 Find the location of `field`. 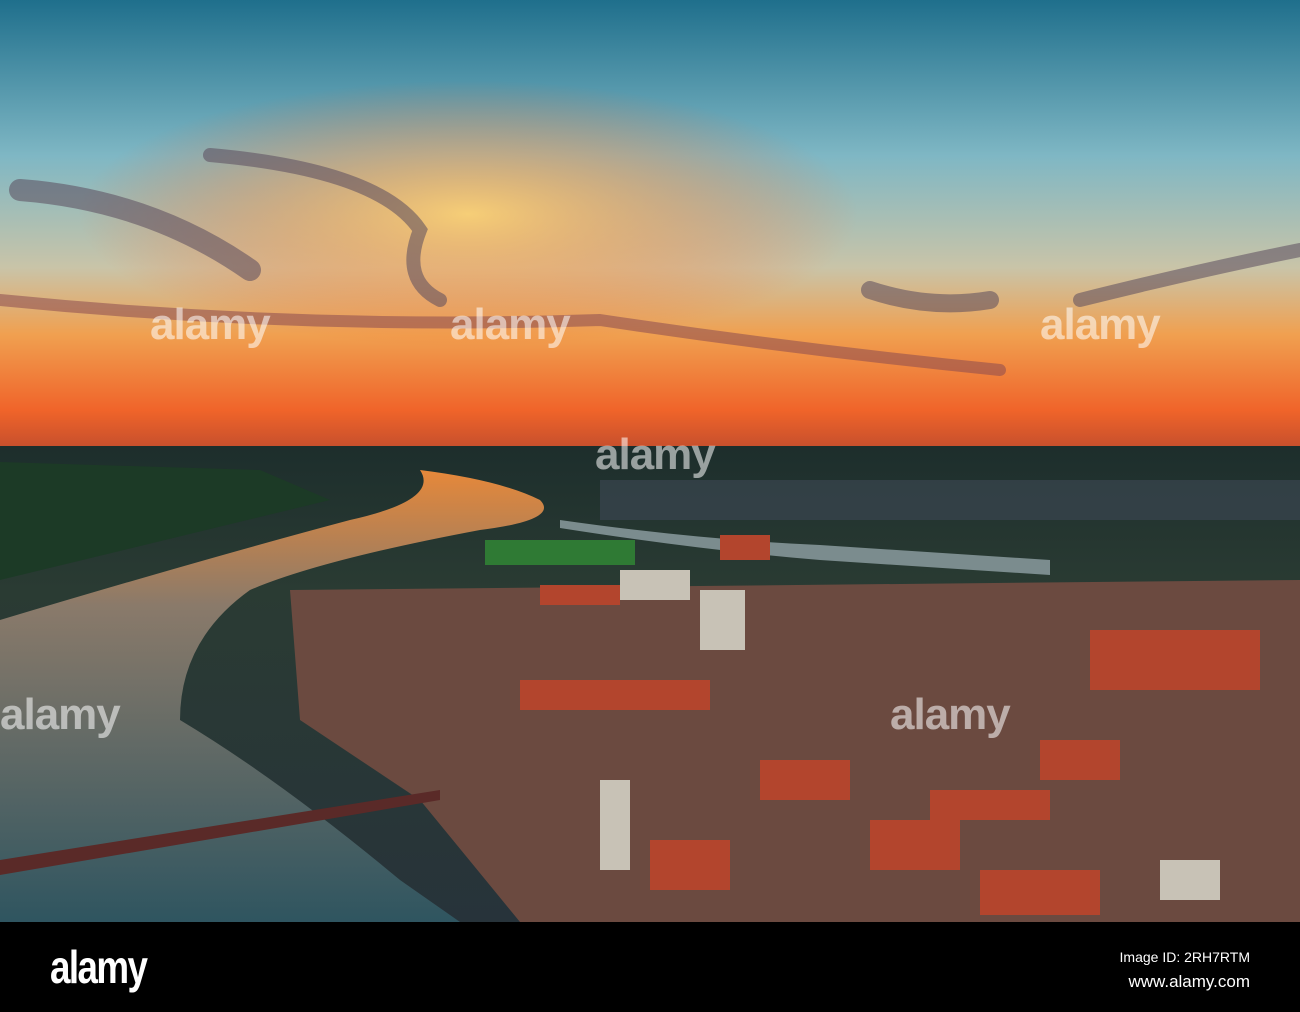

field is located at coordinates (560, 552).